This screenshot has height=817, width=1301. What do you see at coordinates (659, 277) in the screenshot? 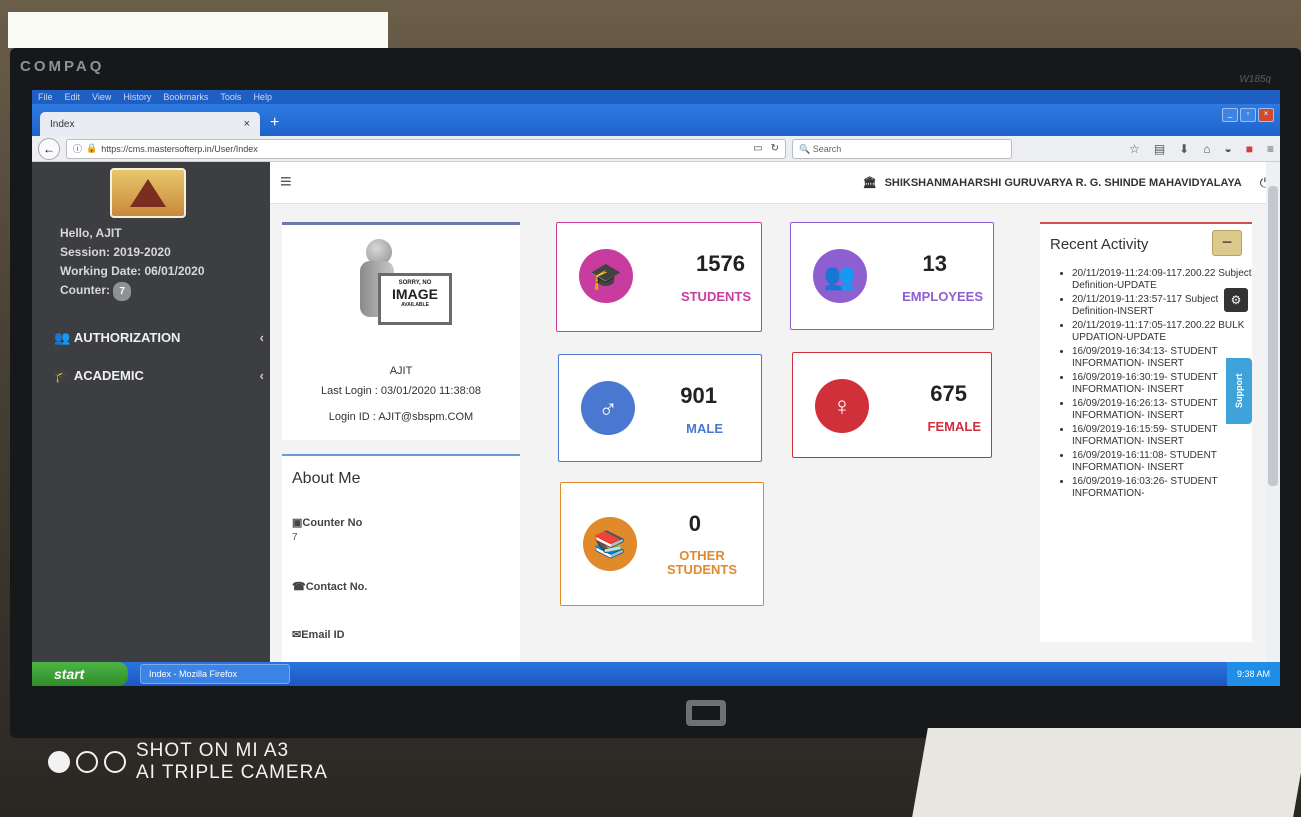
I see `students-card: 🎓 1576 STUDENTS` at bounding box center [659, 277].